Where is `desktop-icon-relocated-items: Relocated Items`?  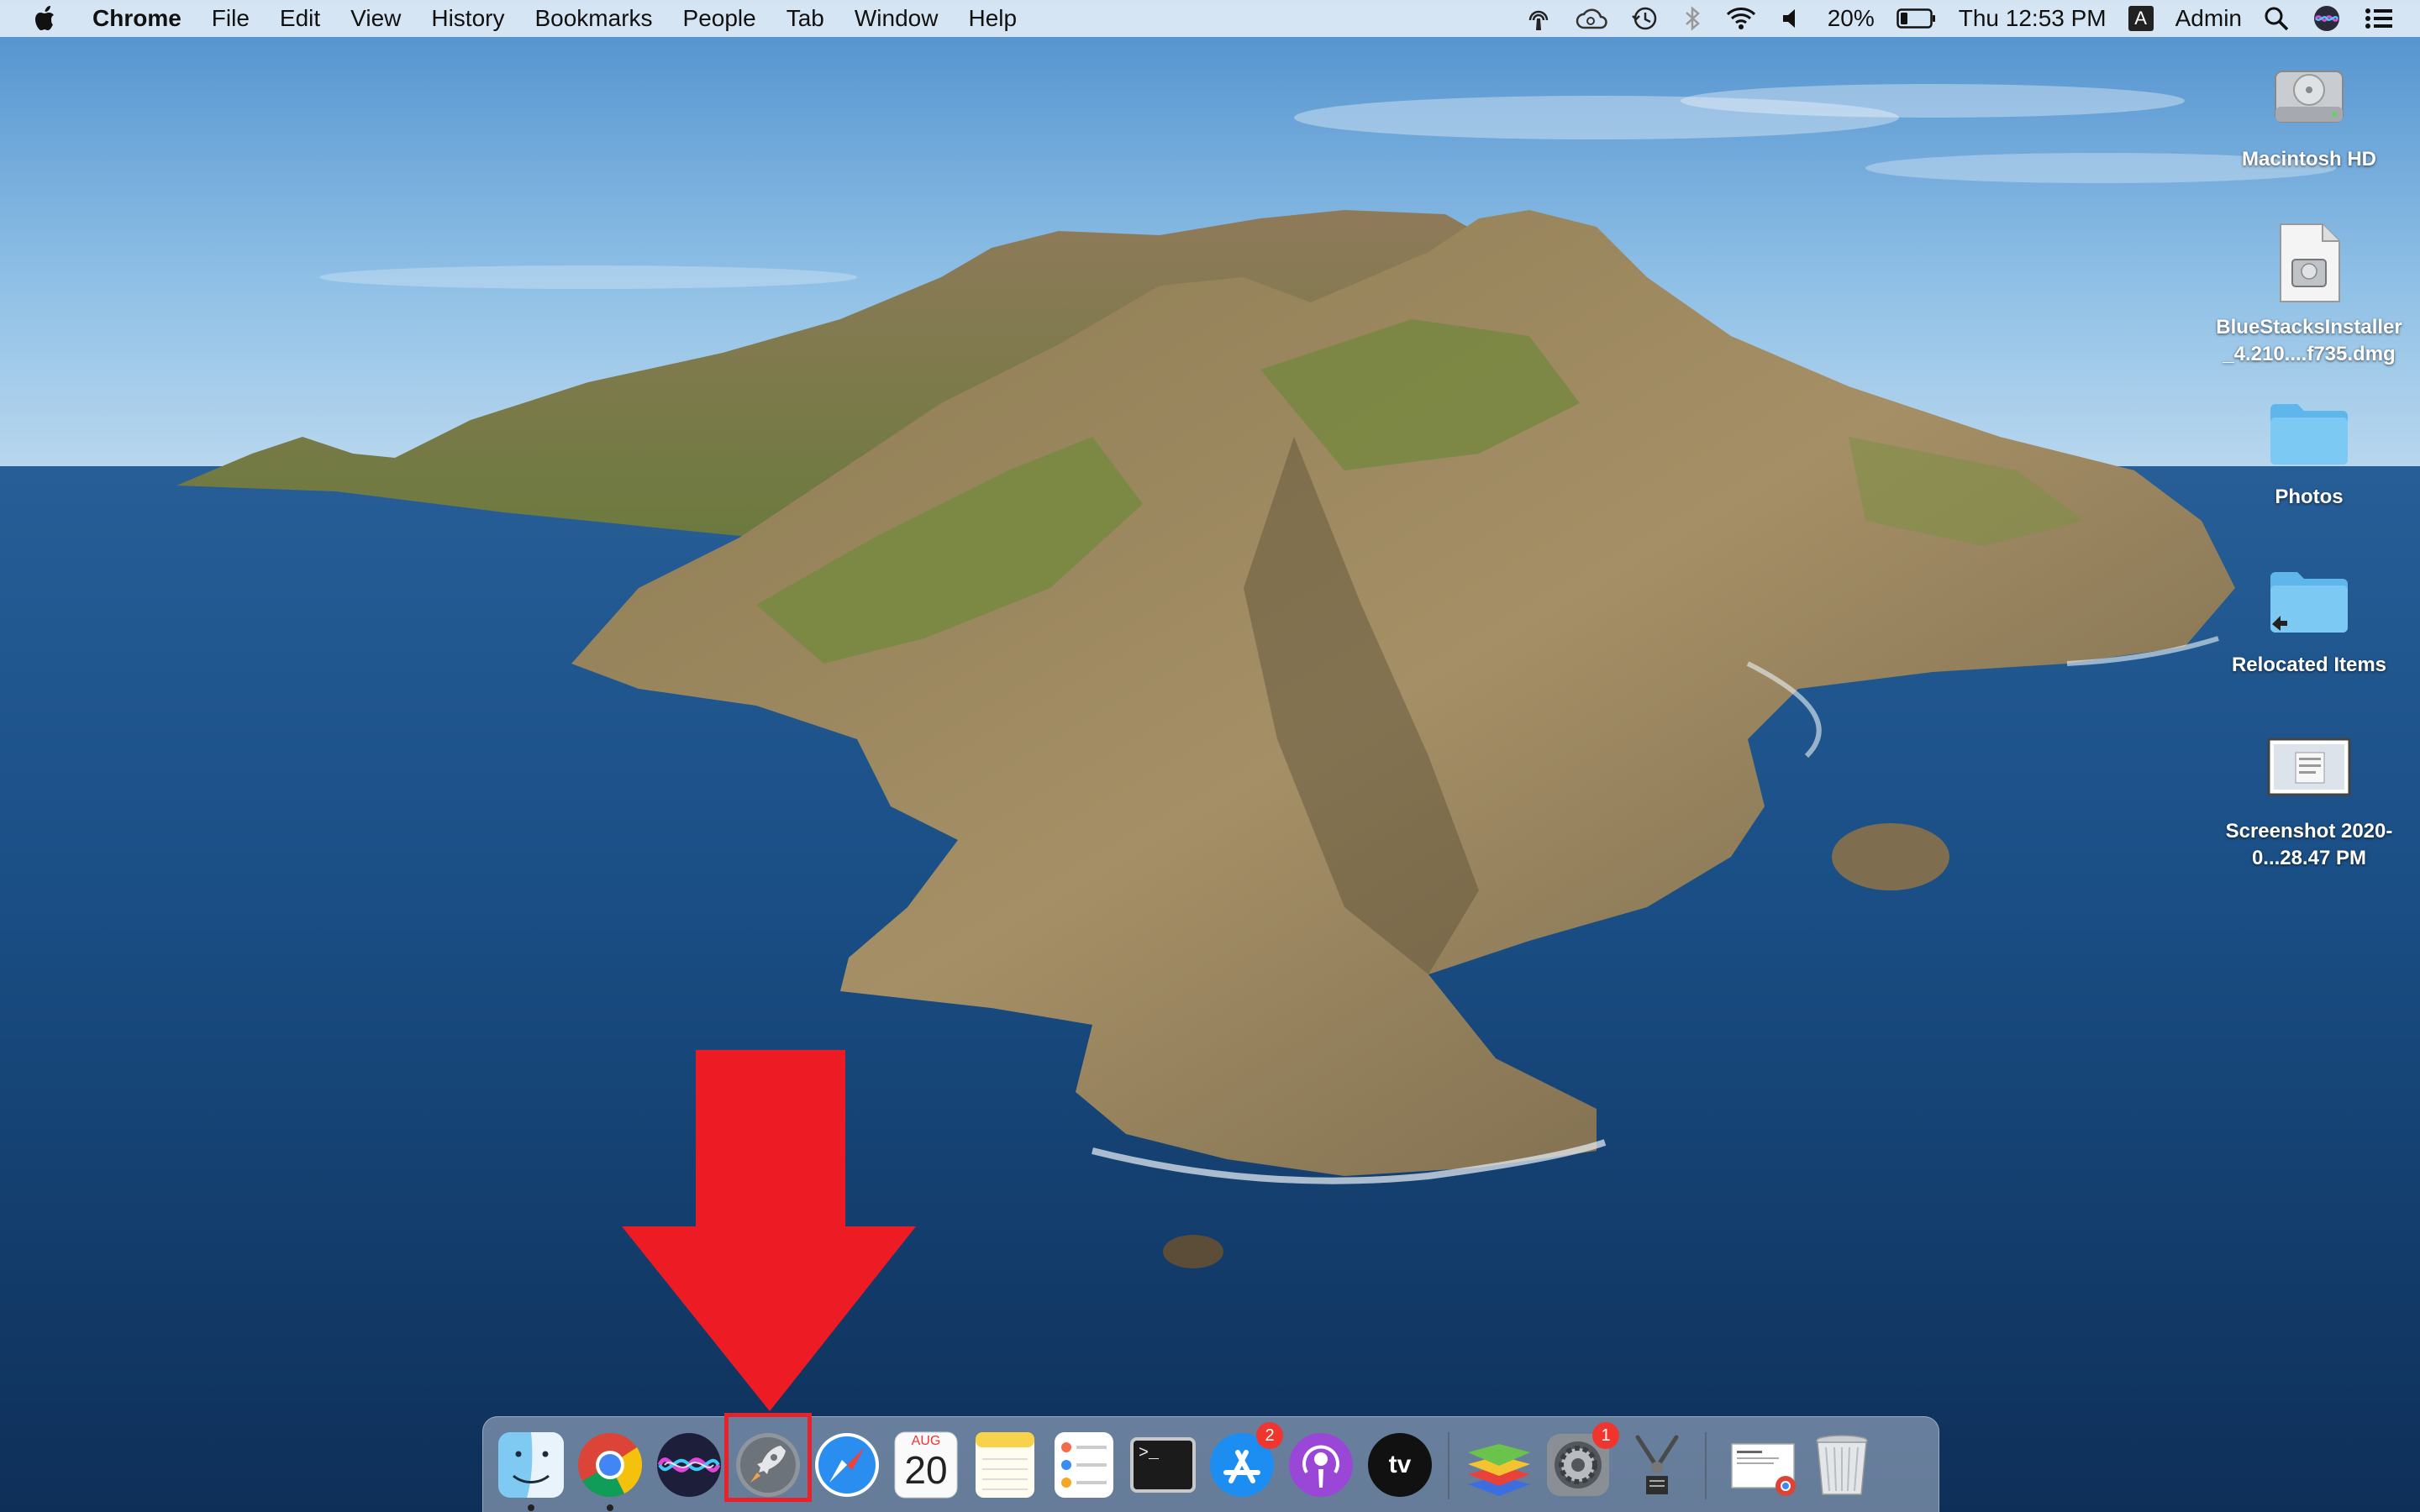 desktop-icon-relocated-items: Relocated Items is located at coordinates (2309, 616).